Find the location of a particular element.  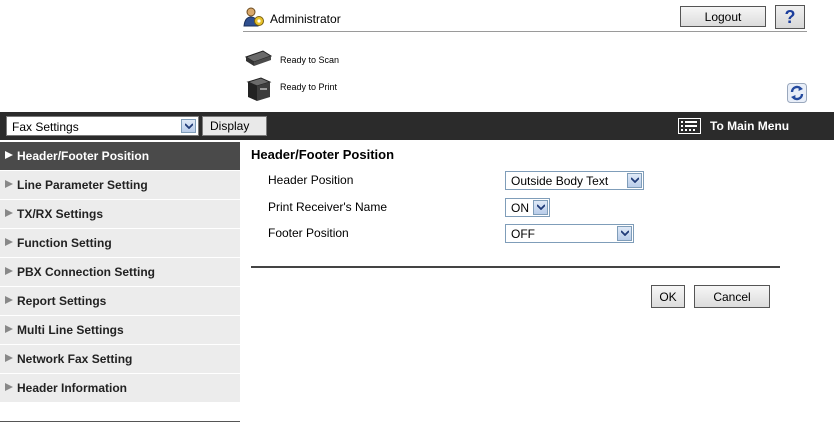

sidebar-item-label: Multi Line Settings is located at coordinates (70, 330).